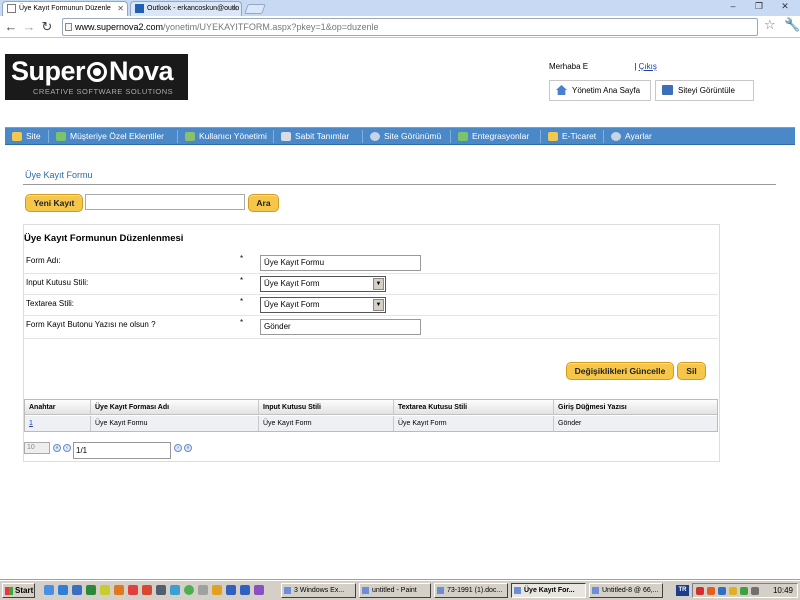 The width and height of the screenshot is (800, 600). I want to click on divider, so click(399, 184).